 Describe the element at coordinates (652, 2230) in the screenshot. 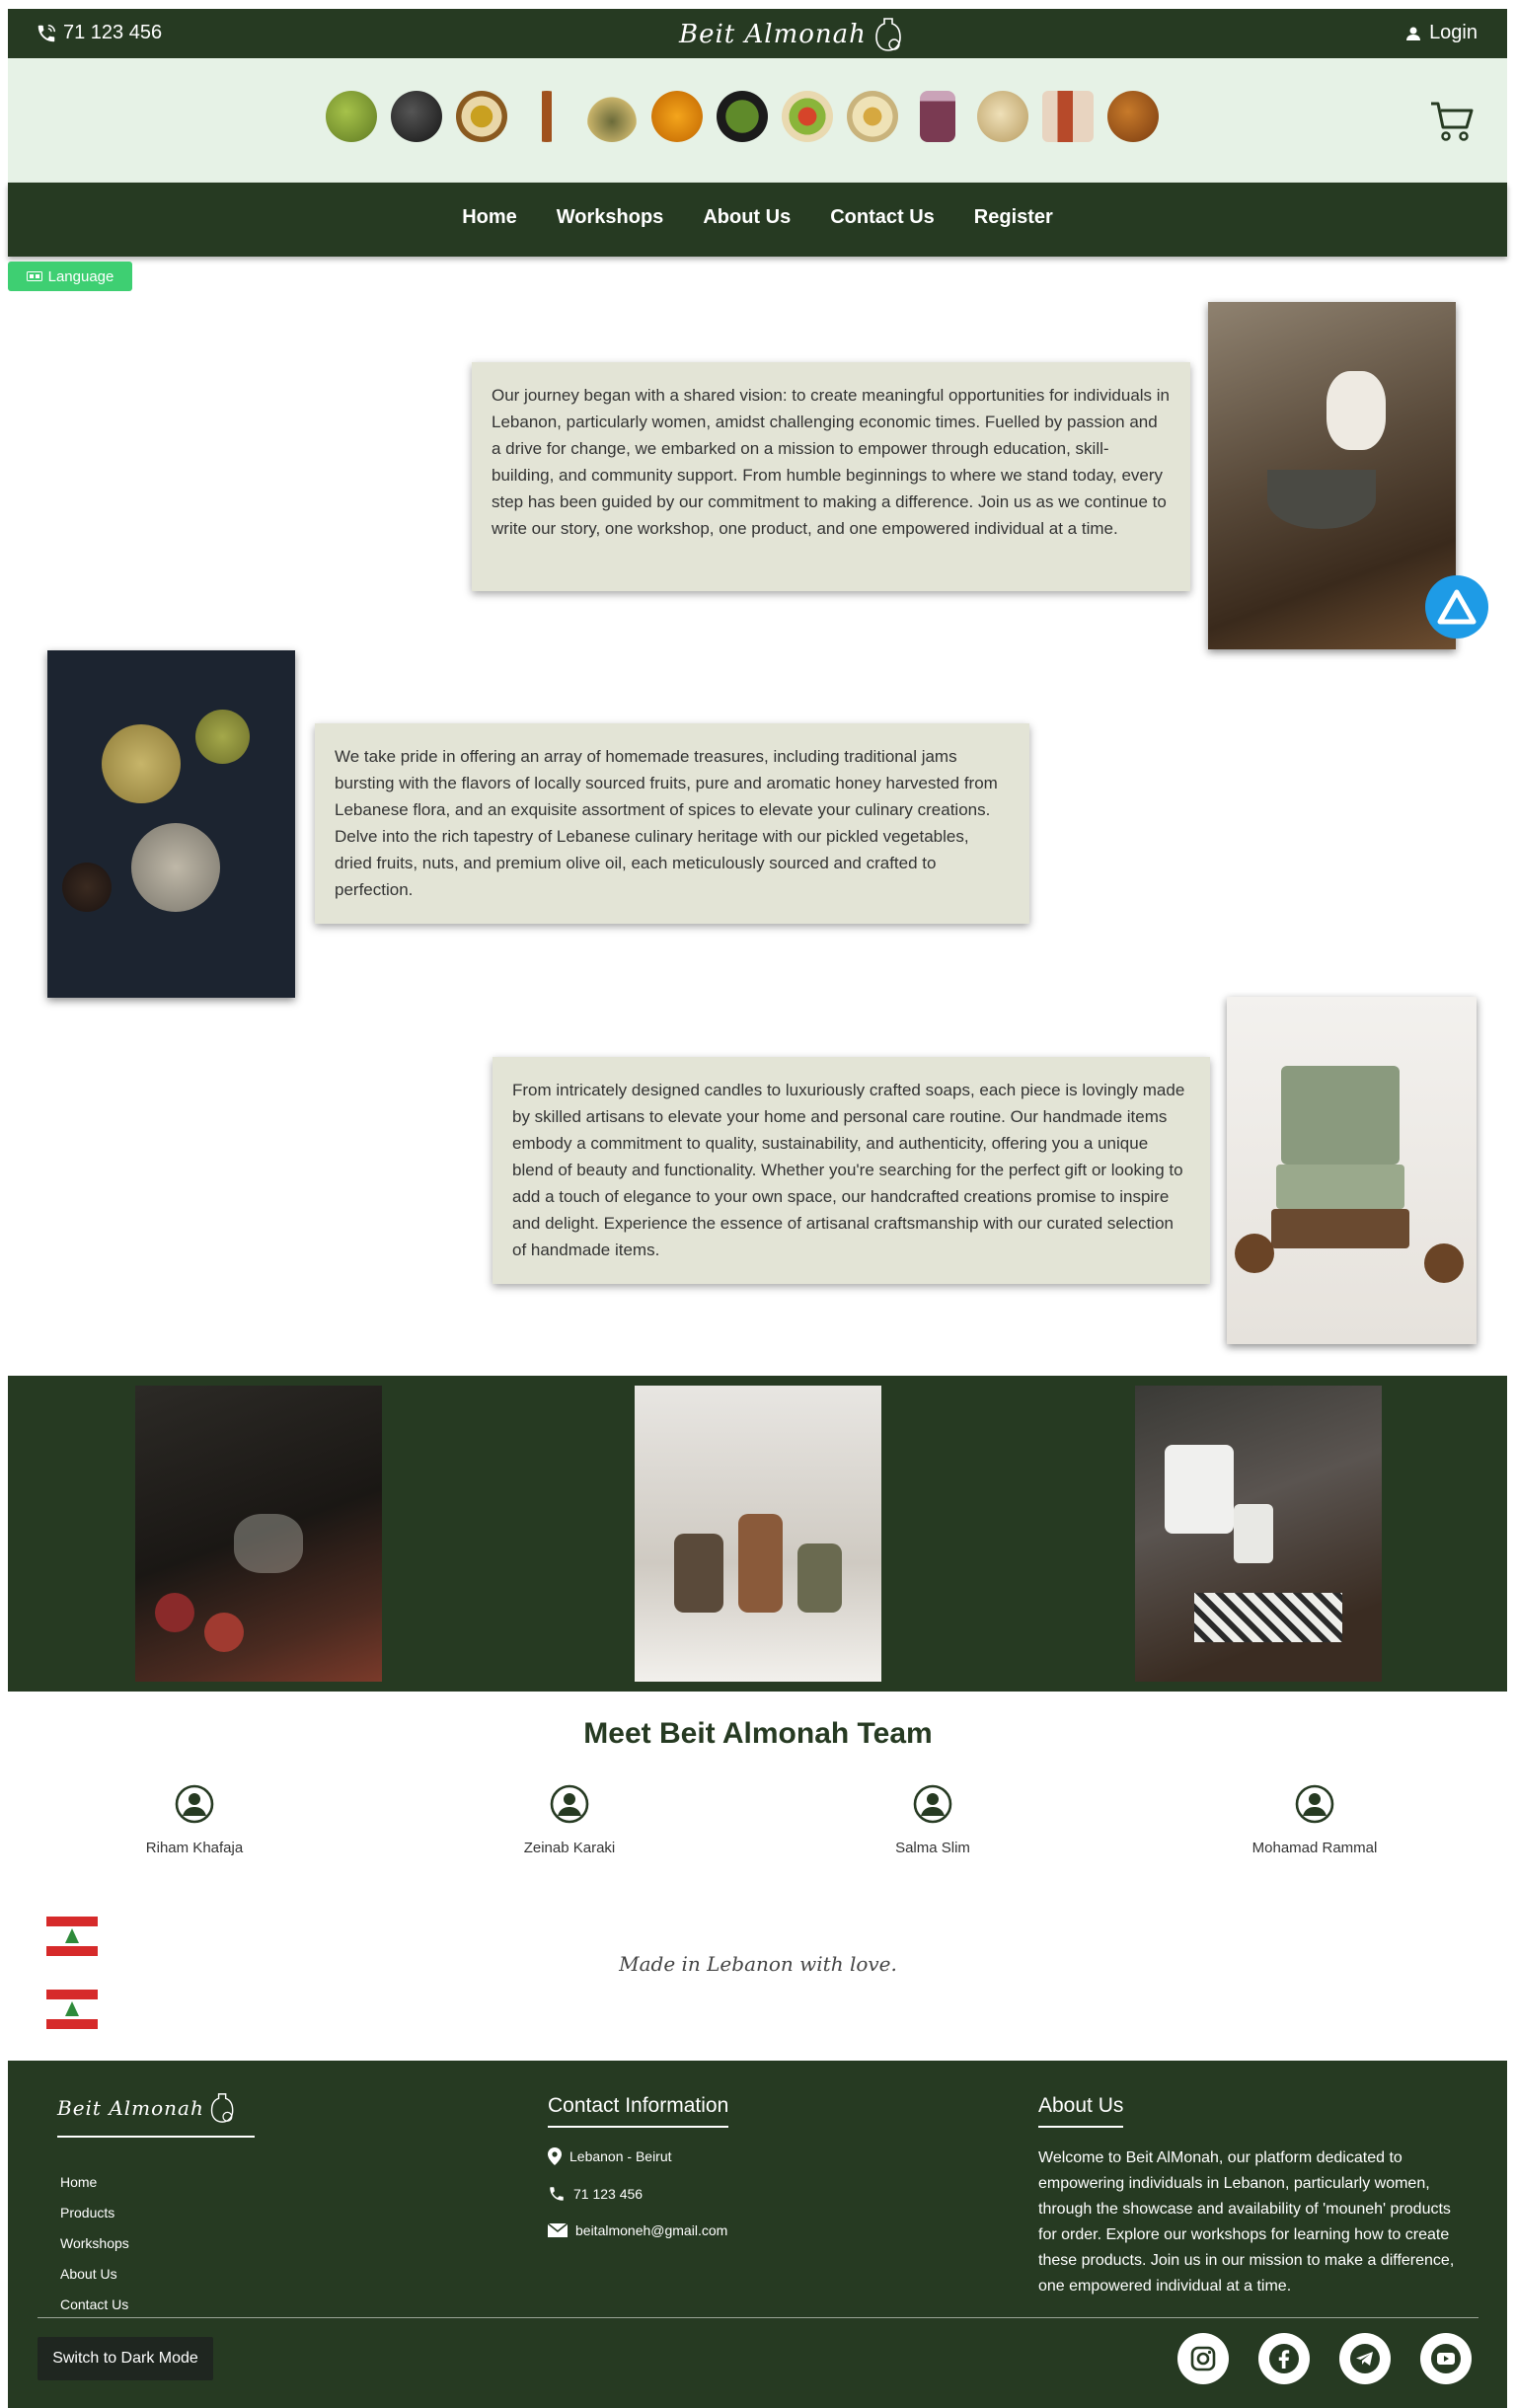

I see `contact-email-text: beitalmoneh@gmail.com` at that location.